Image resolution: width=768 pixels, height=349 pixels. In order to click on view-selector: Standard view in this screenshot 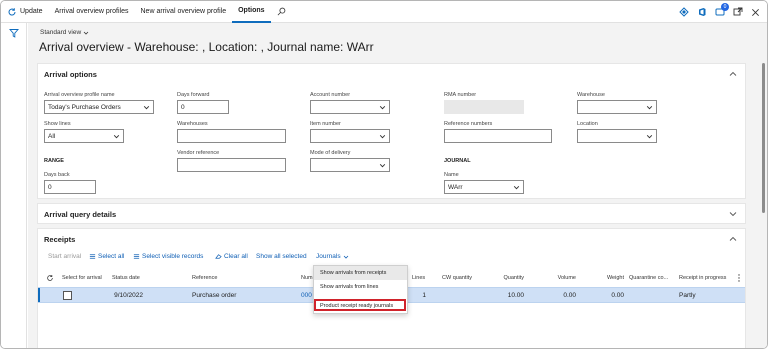, I will do `click(64, 32)`.